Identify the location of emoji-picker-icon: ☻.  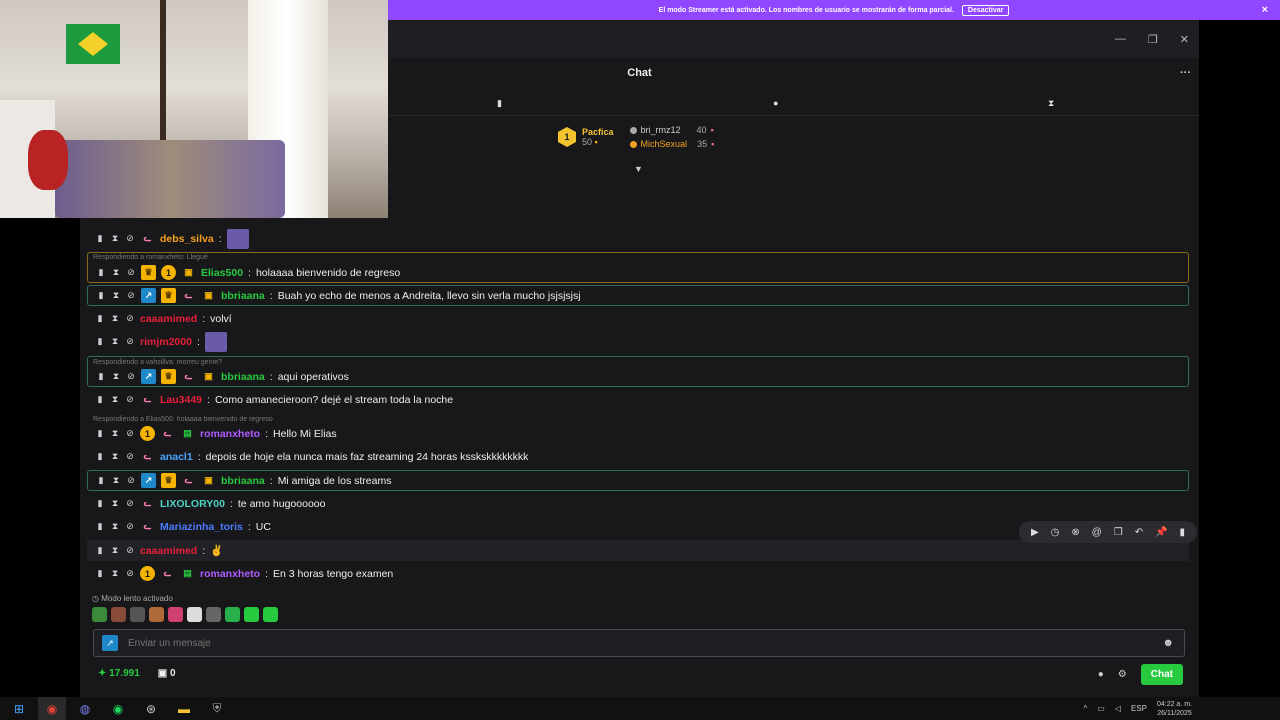
(1168, 643).